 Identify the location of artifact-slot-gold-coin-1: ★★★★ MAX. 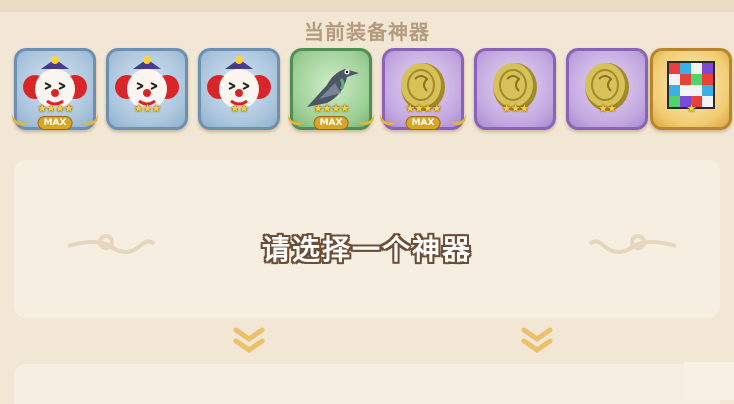
(423, 89).